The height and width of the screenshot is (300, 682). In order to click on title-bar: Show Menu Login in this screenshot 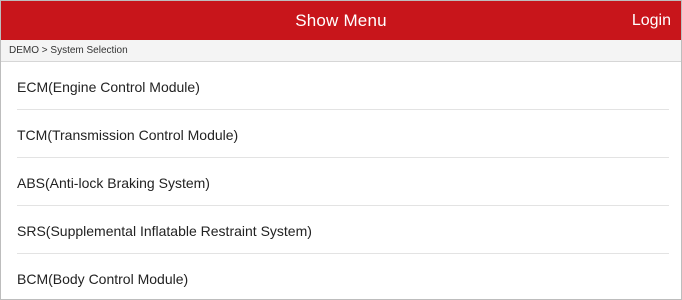, I will do `click(341, 20)`.